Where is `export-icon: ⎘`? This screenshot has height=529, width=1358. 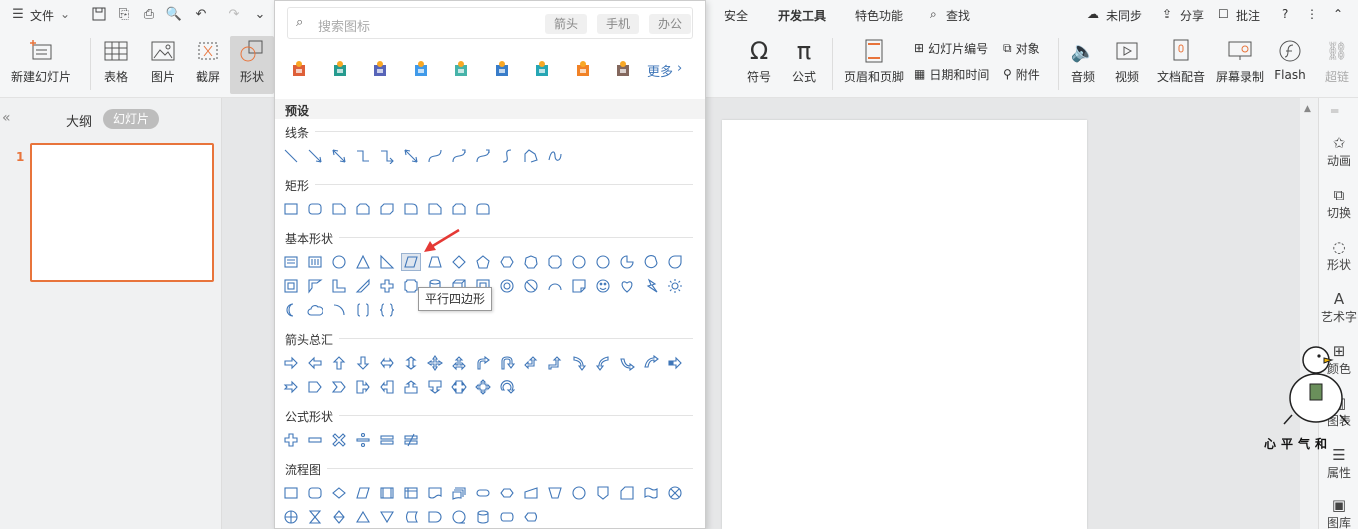
export-icon: ⎘ is located at coordinates (124, 14).